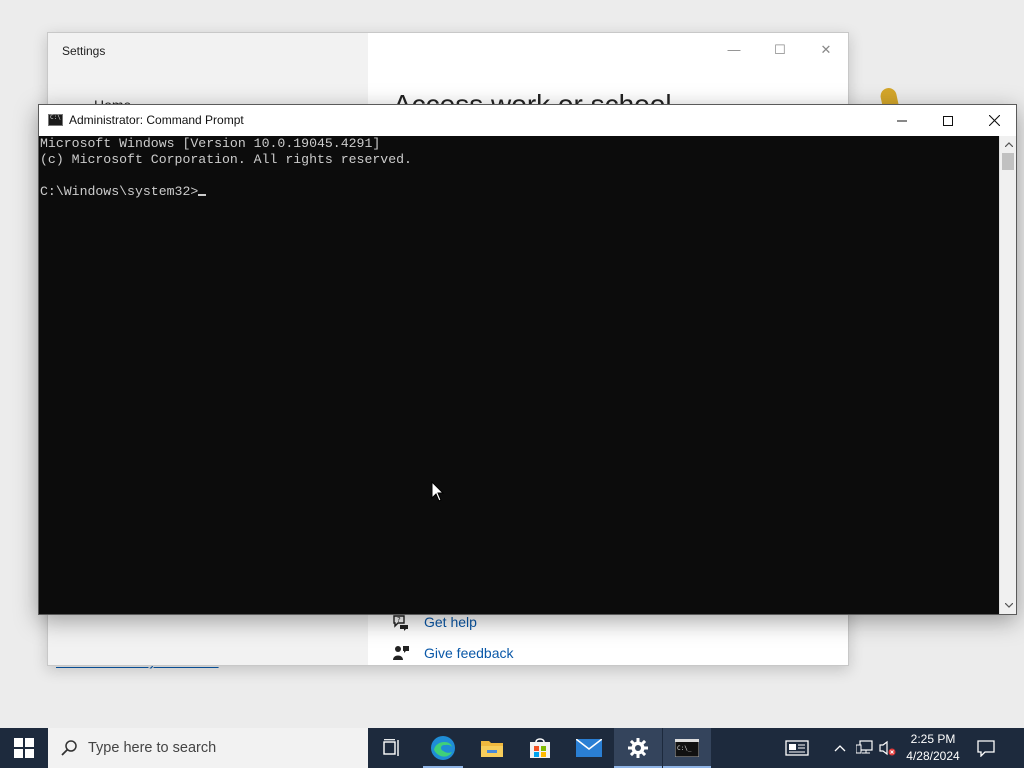 This screenshot has width=1024, height=768. I want to click on notification-icon, so click(986, 748).